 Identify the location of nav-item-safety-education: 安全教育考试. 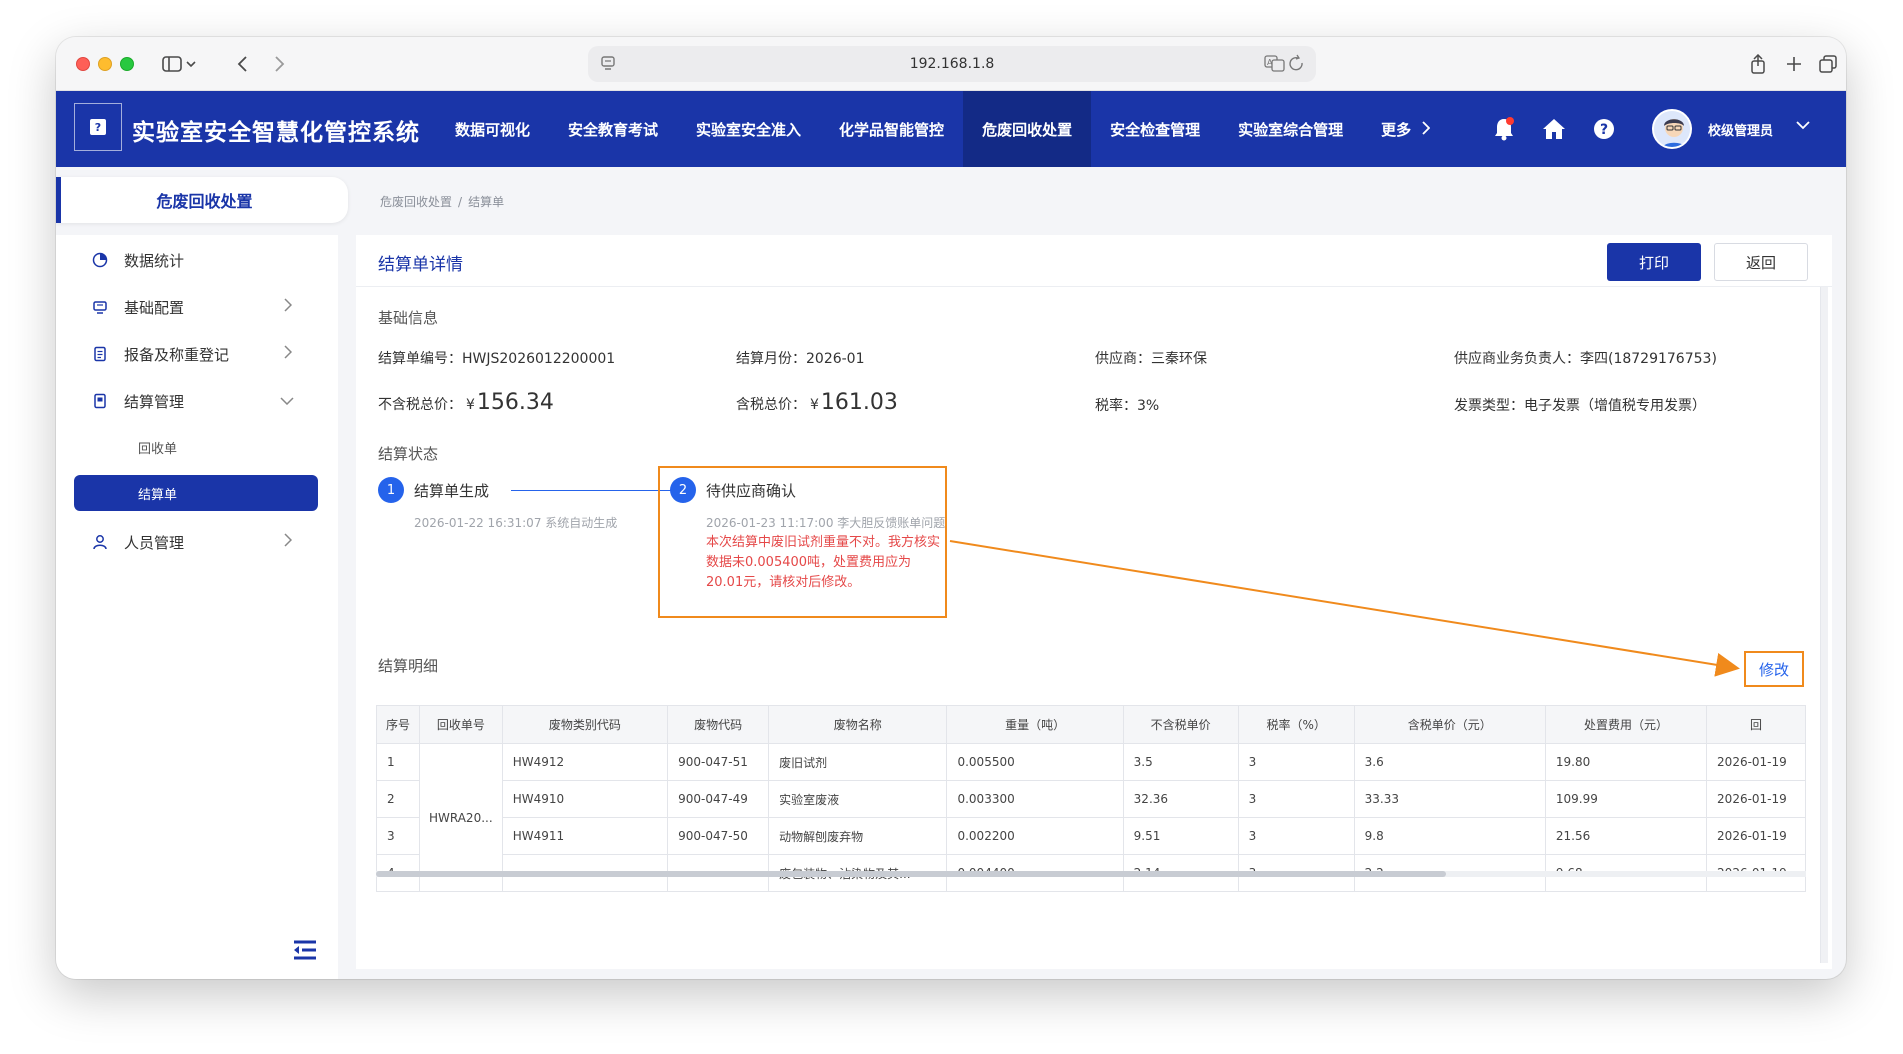
(613, 129).